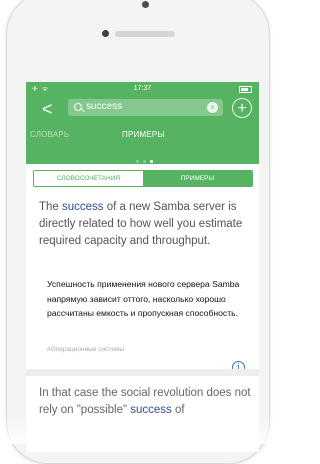  What do you see at coordinates (83, 207) in the screenshot?
I see `highlight-word: success` at bounding box center [83, 207].